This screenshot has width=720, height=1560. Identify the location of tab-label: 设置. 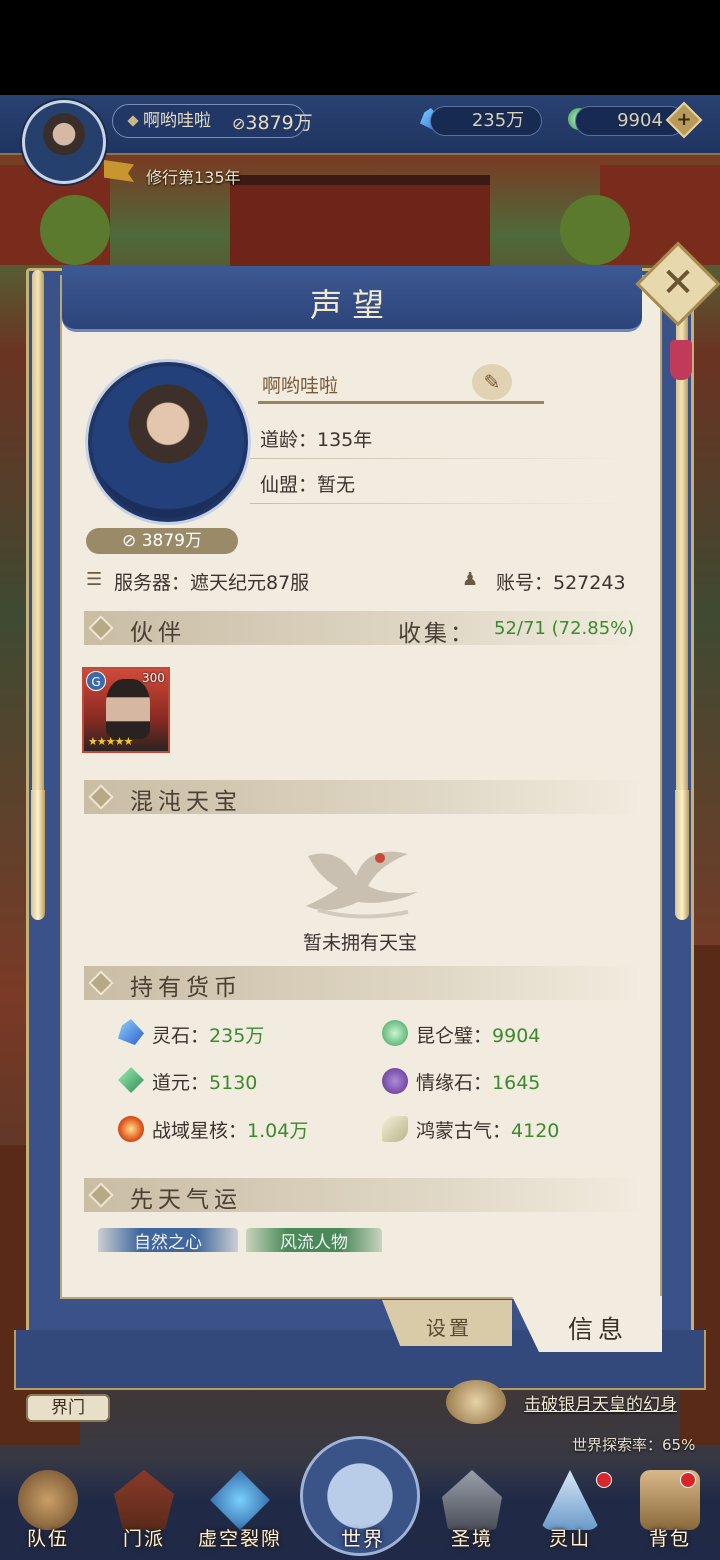
(449, 1328).